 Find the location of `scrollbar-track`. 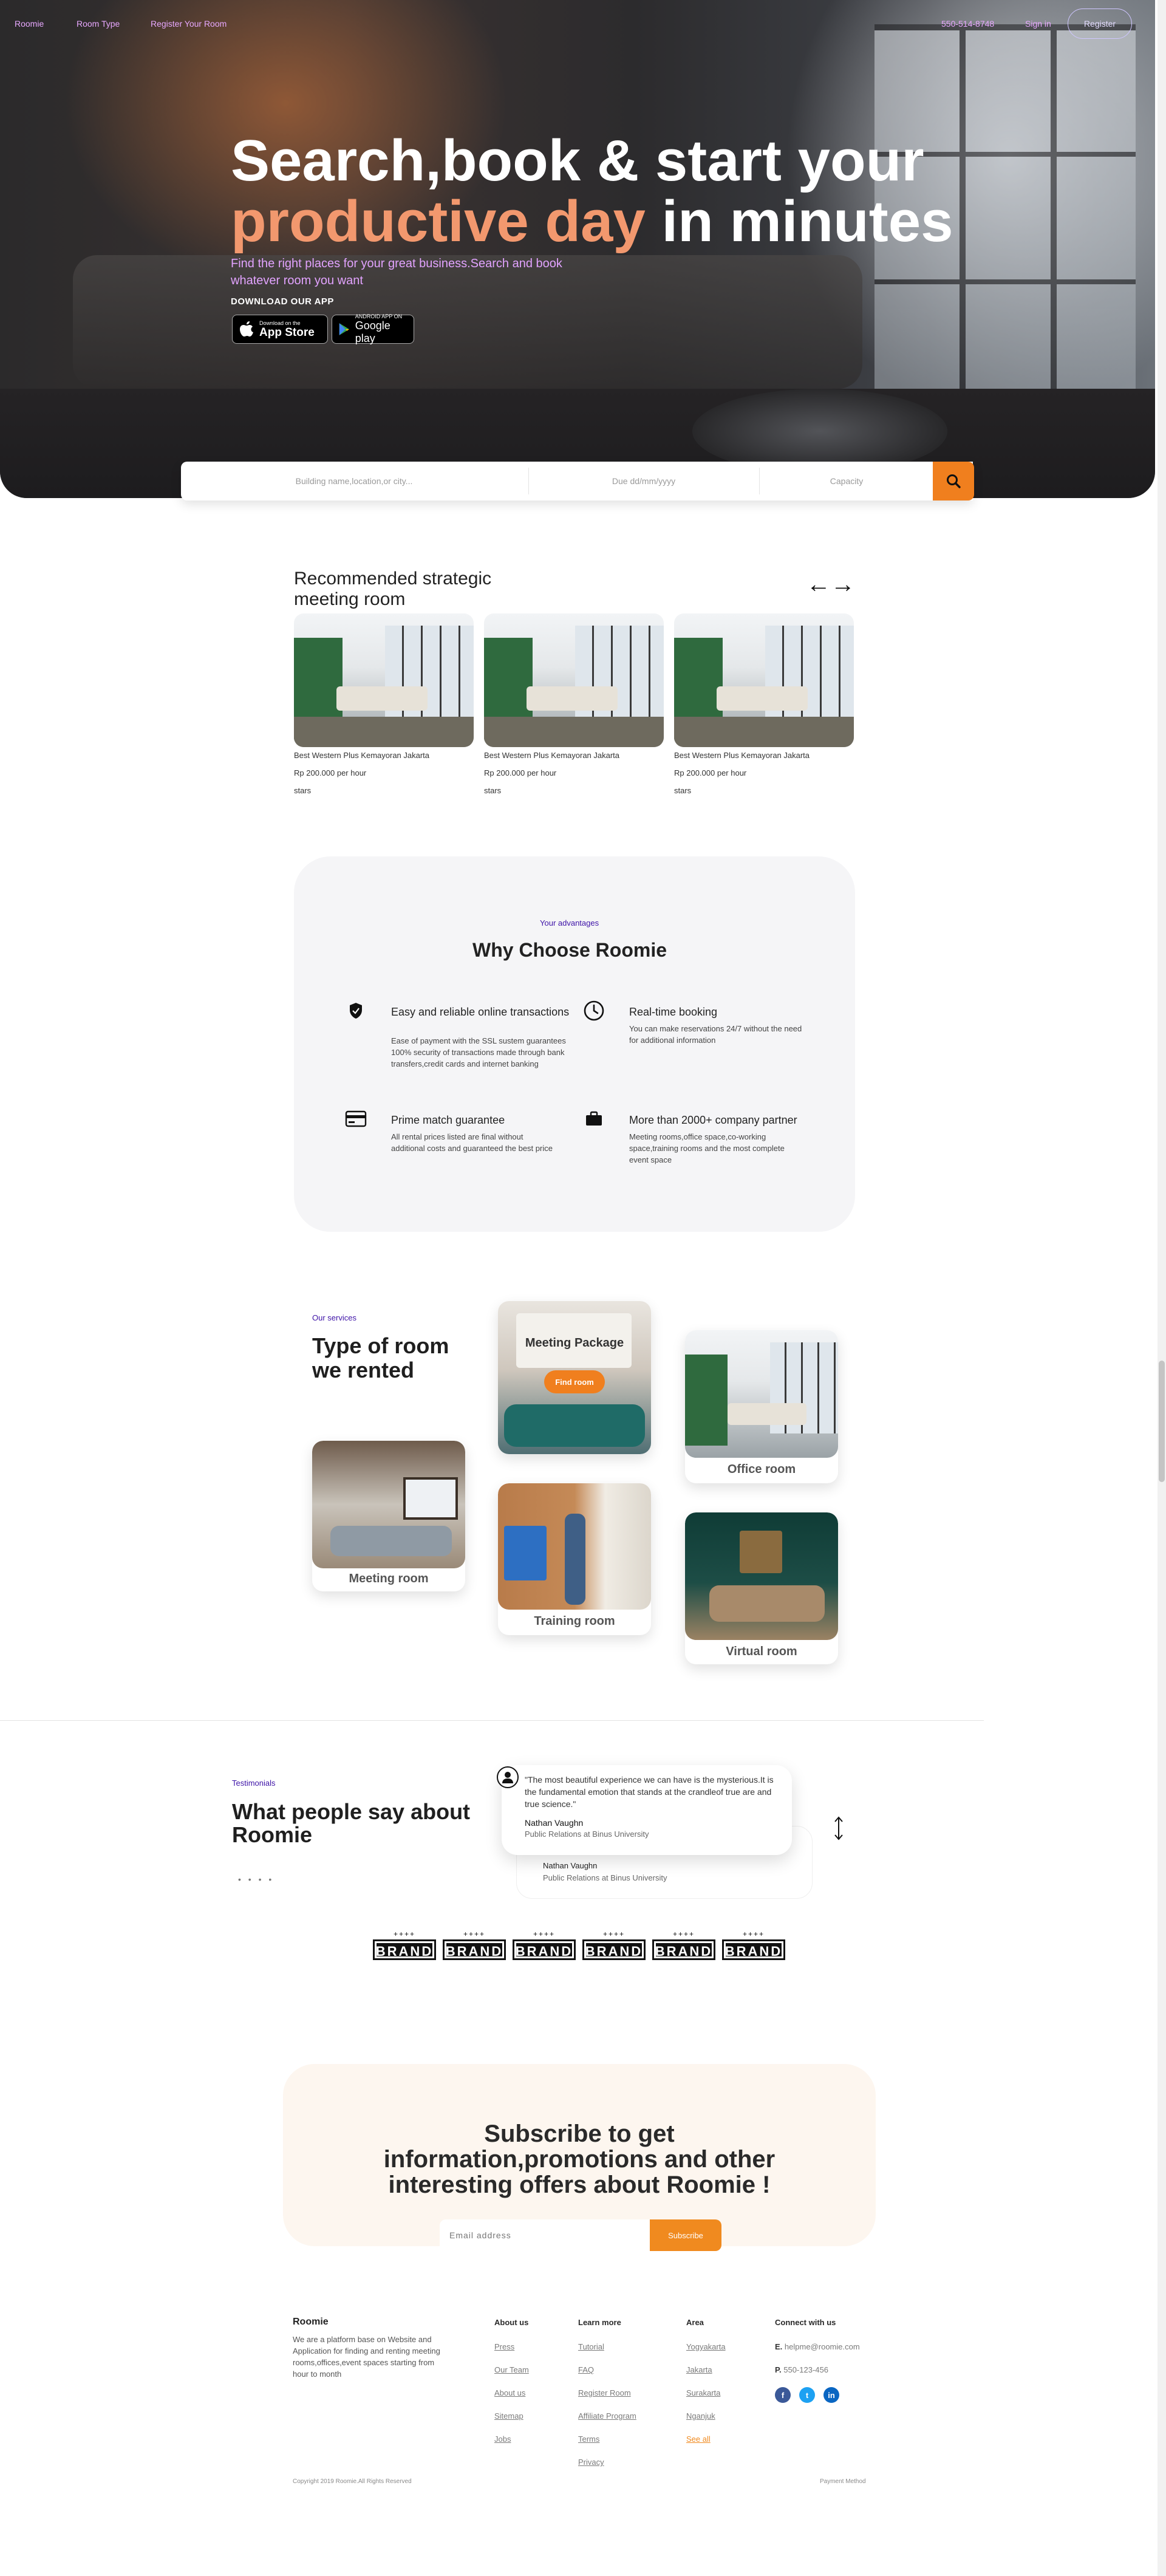

scrollbar-track is located at coordinates (1161, 1288).